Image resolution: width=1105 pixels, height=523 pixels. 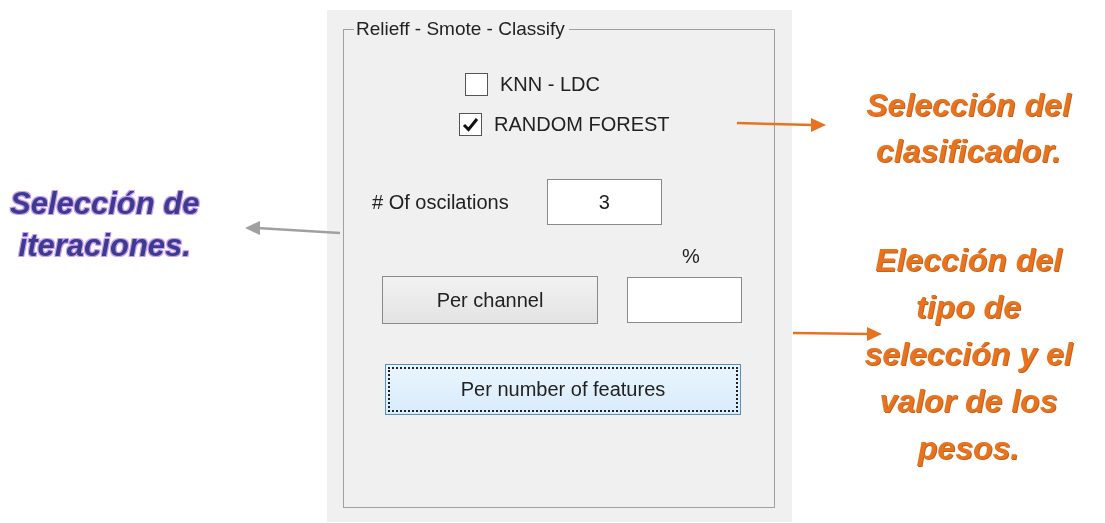 What do you see at coordinates (440, 202) in the screenshot?
I see `field-label: # Of oscilations` at bounding box center [440, 202].